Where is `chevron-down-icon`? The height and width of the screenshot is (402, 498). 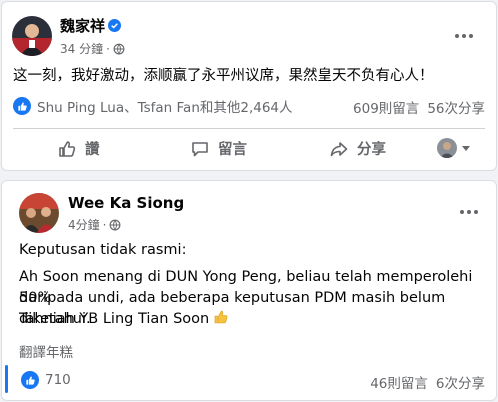
chevron-down-icon is located at coordinates (466, 148).